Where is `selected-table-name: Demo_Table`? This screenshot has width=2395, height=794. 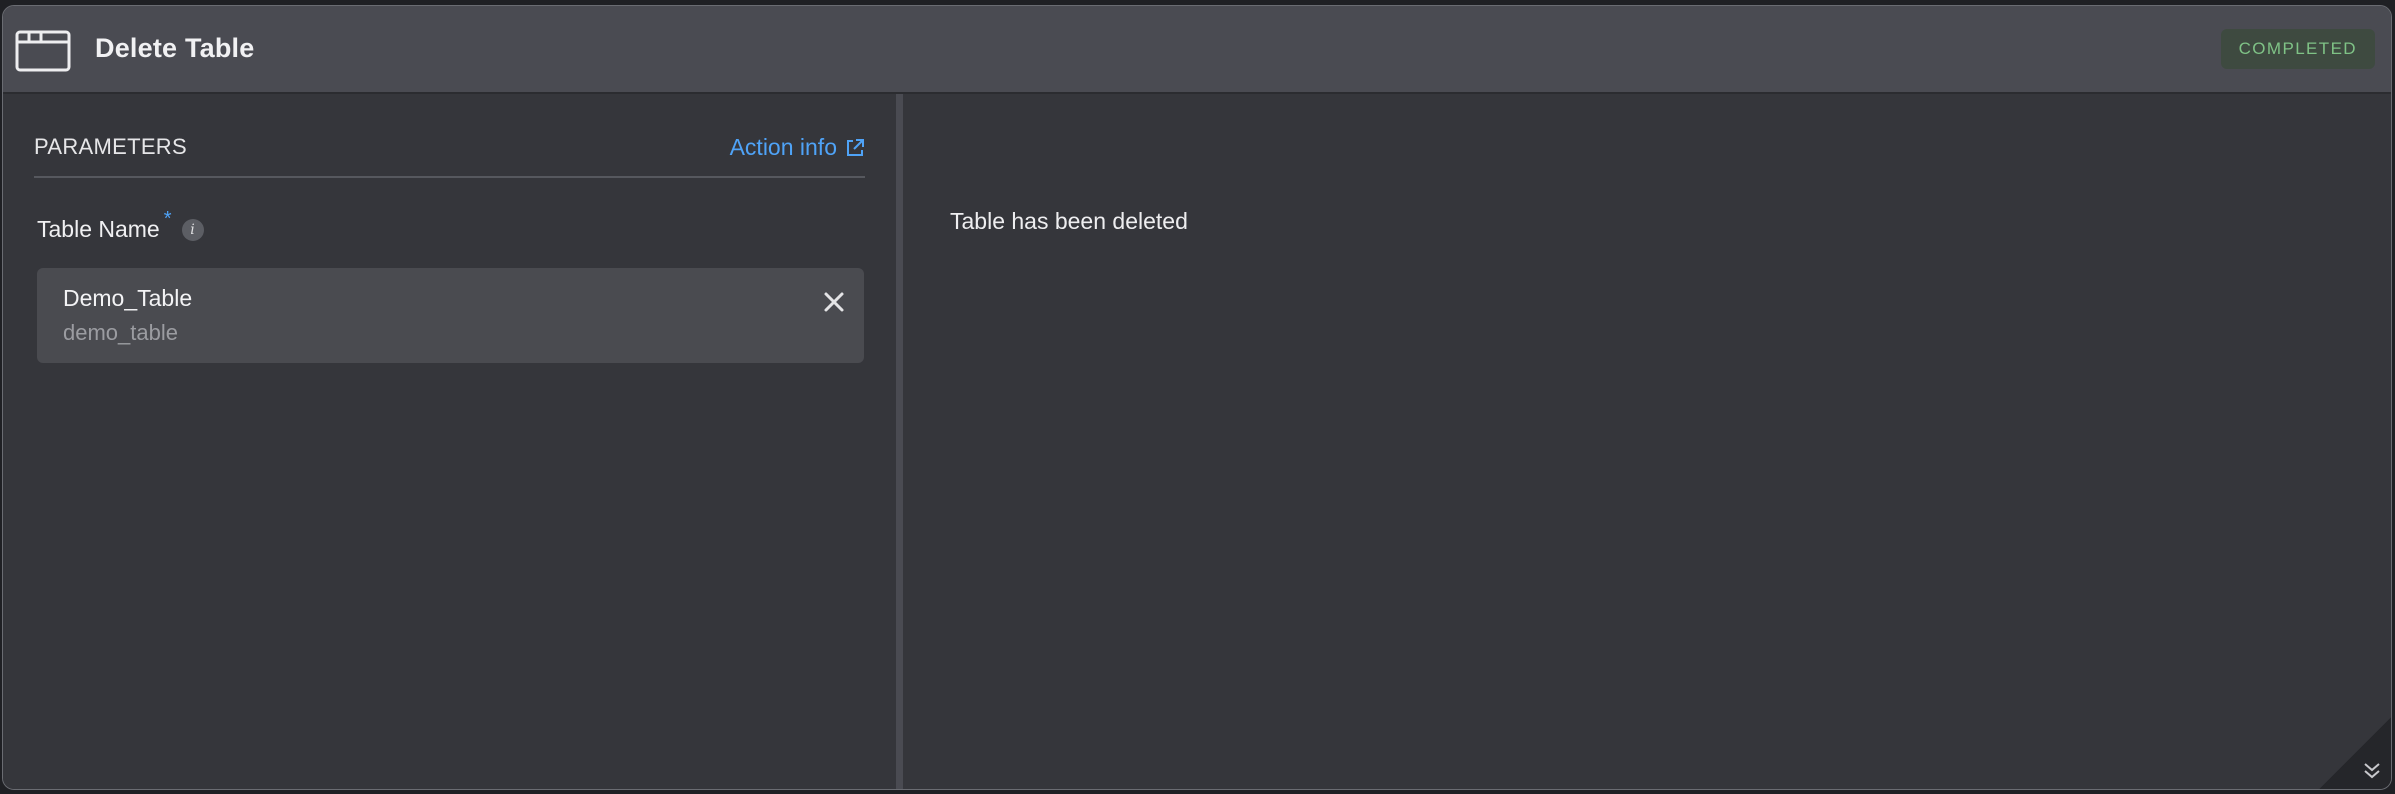 selected-table-name: Demo_Table is located at coordinates (128, 298).